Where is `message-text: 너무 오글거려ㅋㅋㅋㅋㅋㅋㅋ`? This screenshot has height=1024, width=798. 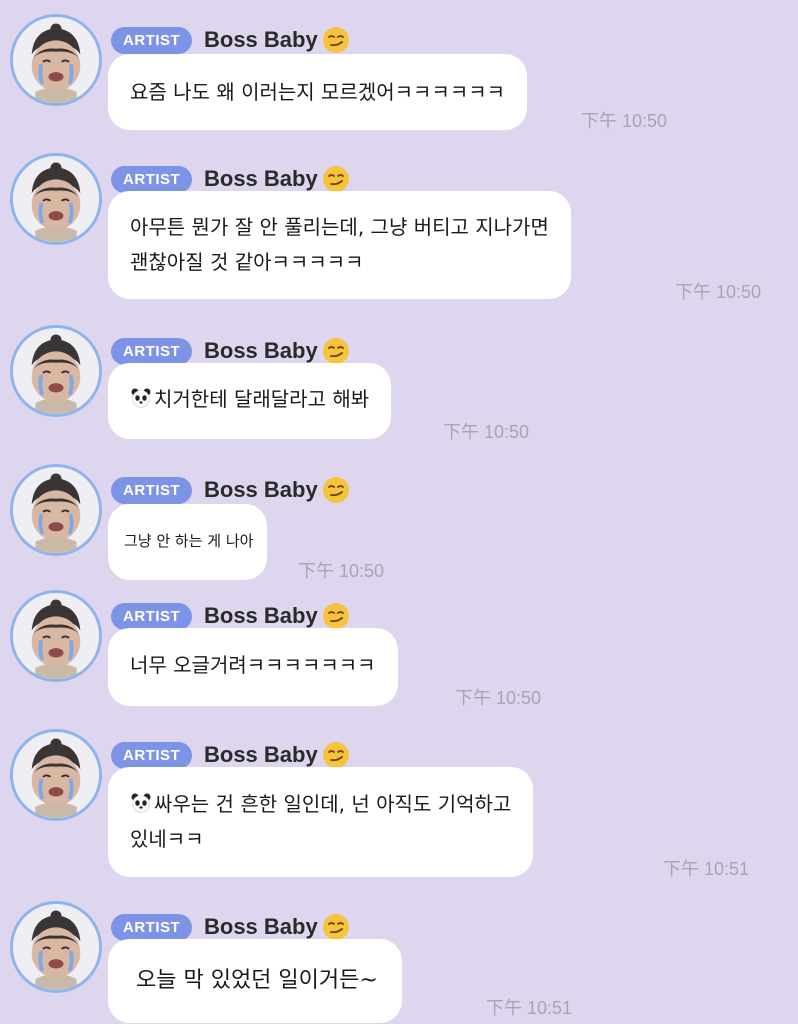
message-text: 너무 오글거려ㅋㅋㅋㅋㅋㅋㅋ is located at coordinates (253, 665).